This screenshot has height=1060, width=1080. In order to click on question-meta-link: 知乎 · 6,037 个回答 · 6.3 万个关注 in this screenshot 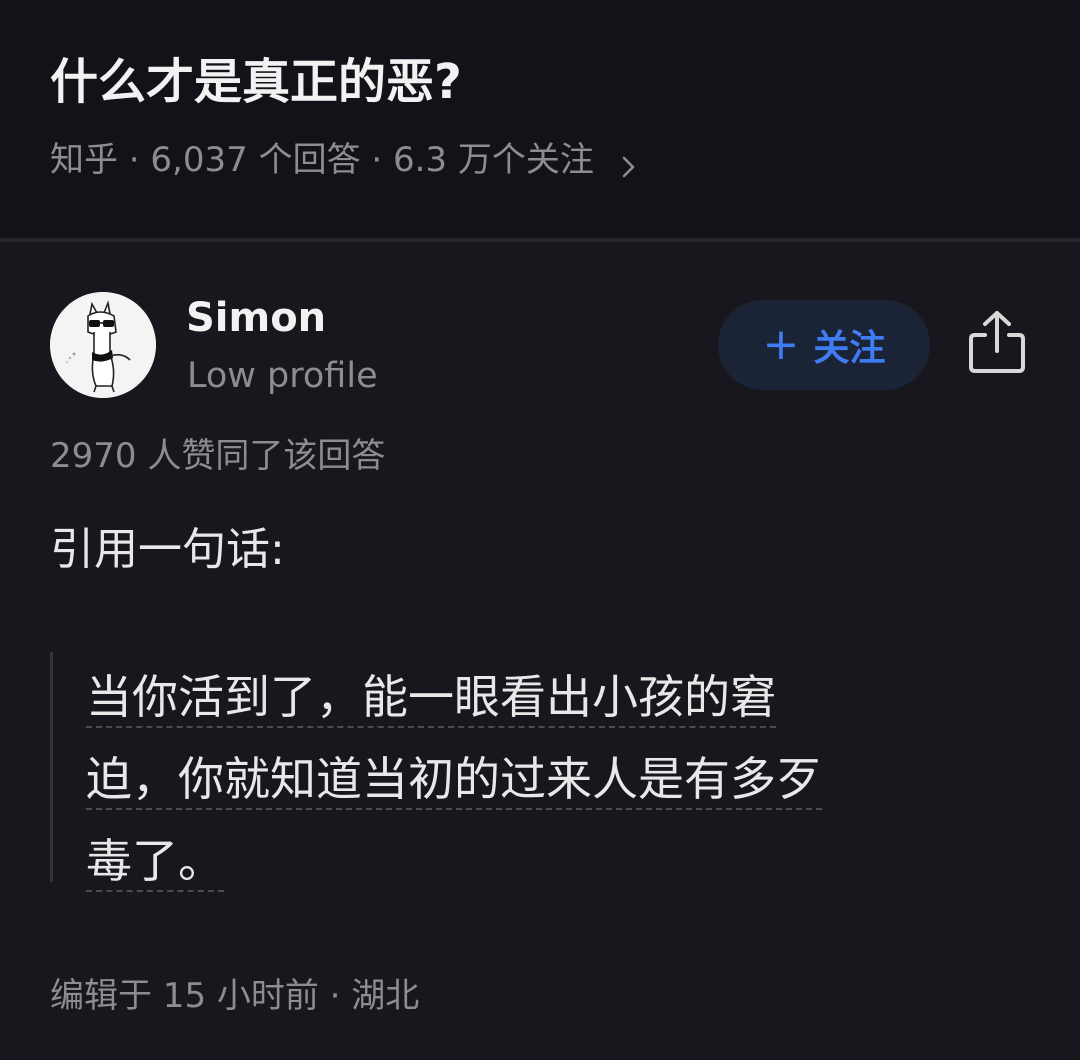, I will do `click(346, 160)`.